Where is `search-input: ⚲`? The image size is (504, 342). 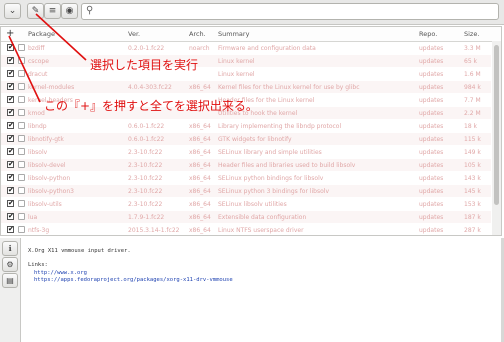
search-input: ⚲ is located at coordinates (290, 11).